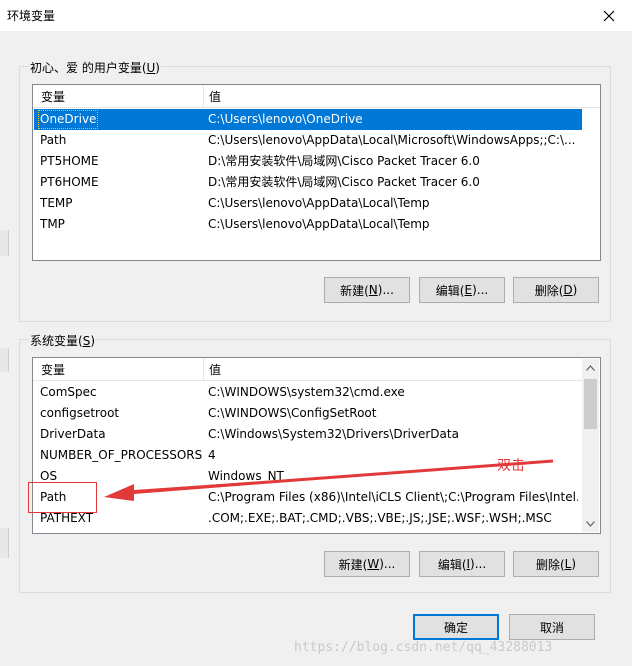 This screenshot has width=632, height=666. What do you see at coordinates (329, 480) in the screenshot?
I see `annotation-arrow-icon` at bounding box center [329, 480].